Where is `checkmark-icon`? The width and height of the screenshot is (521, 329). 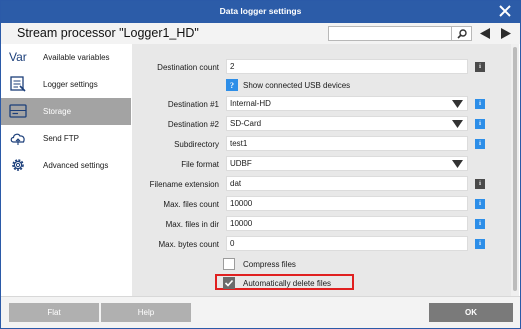 checkmark-icon is located at coordinates (229, 283).